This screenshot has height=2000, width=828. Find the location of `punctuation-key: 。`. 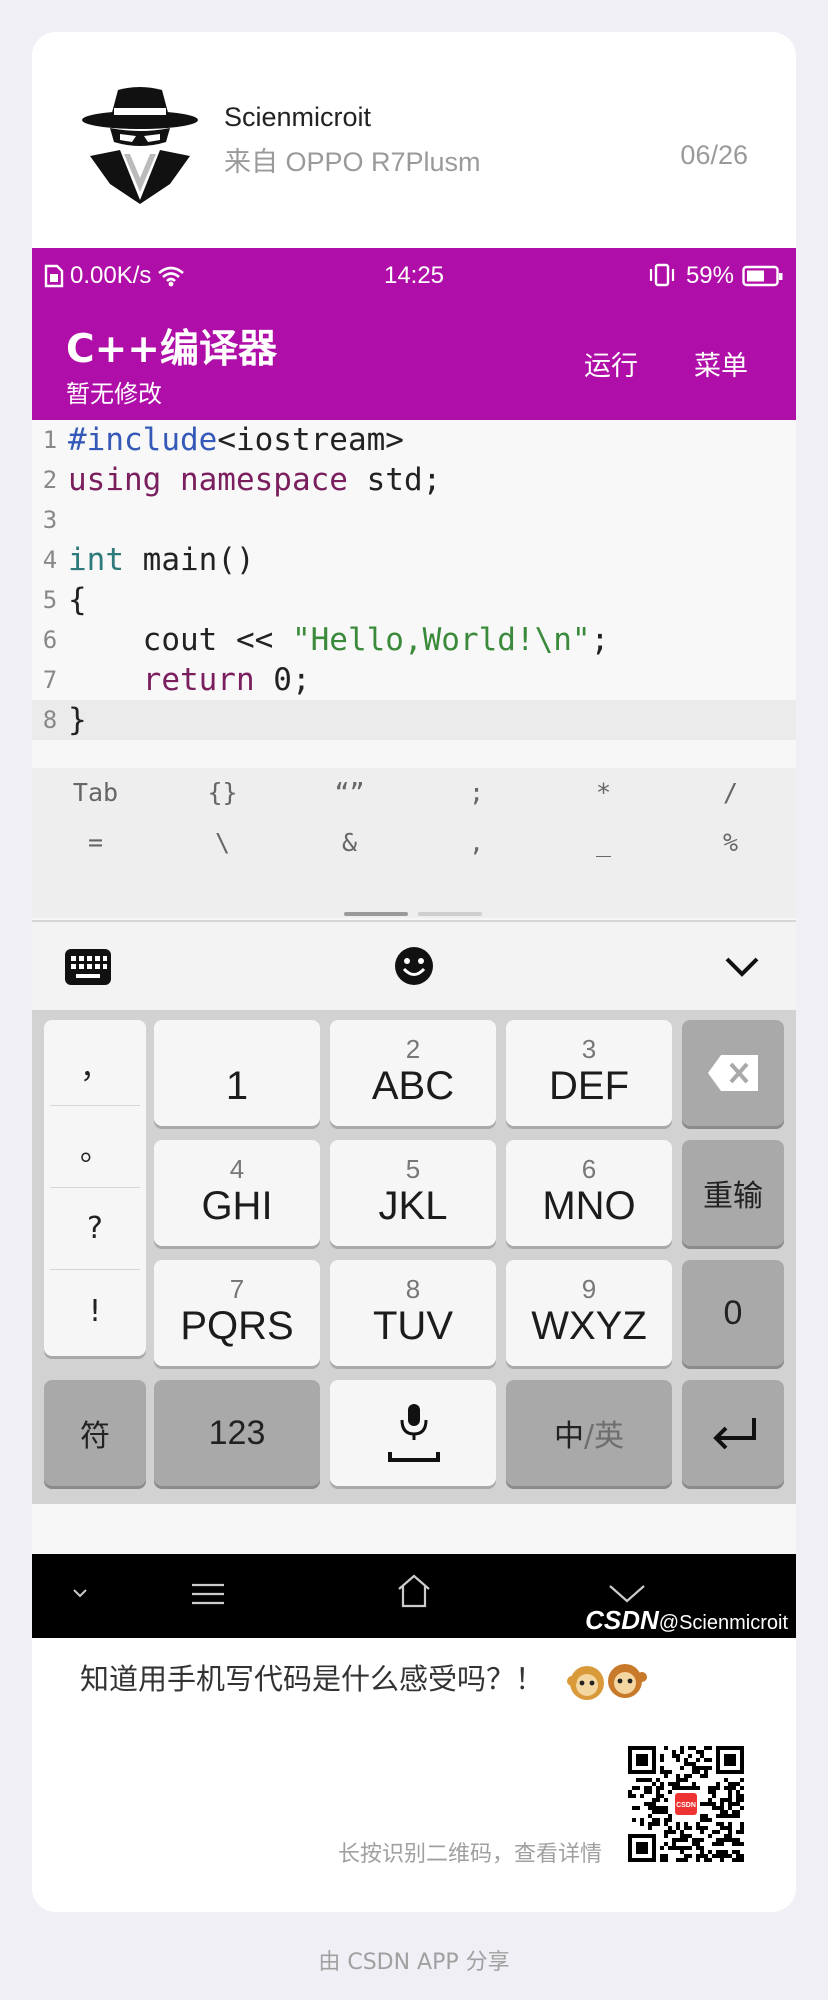

punctuation-key: 。 is located at coordinates (95, 1147).